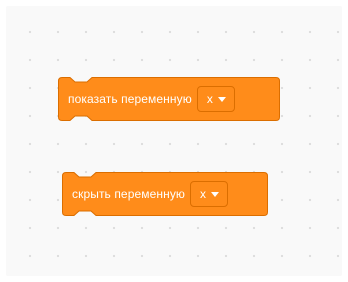 This screenshot has width=348, height=282. What do you see at coordinates (130, 99) in the screenshot?
I see `block-label: показать переменную` at bounding box center [130, 99].